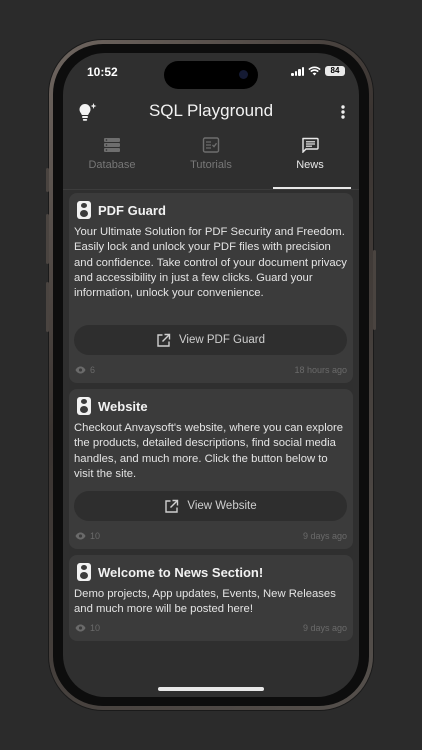  What do you see at coordinates (93, 370) in the screenshot?
I see `view-count-value: 6` at bounding box center [93, 370].